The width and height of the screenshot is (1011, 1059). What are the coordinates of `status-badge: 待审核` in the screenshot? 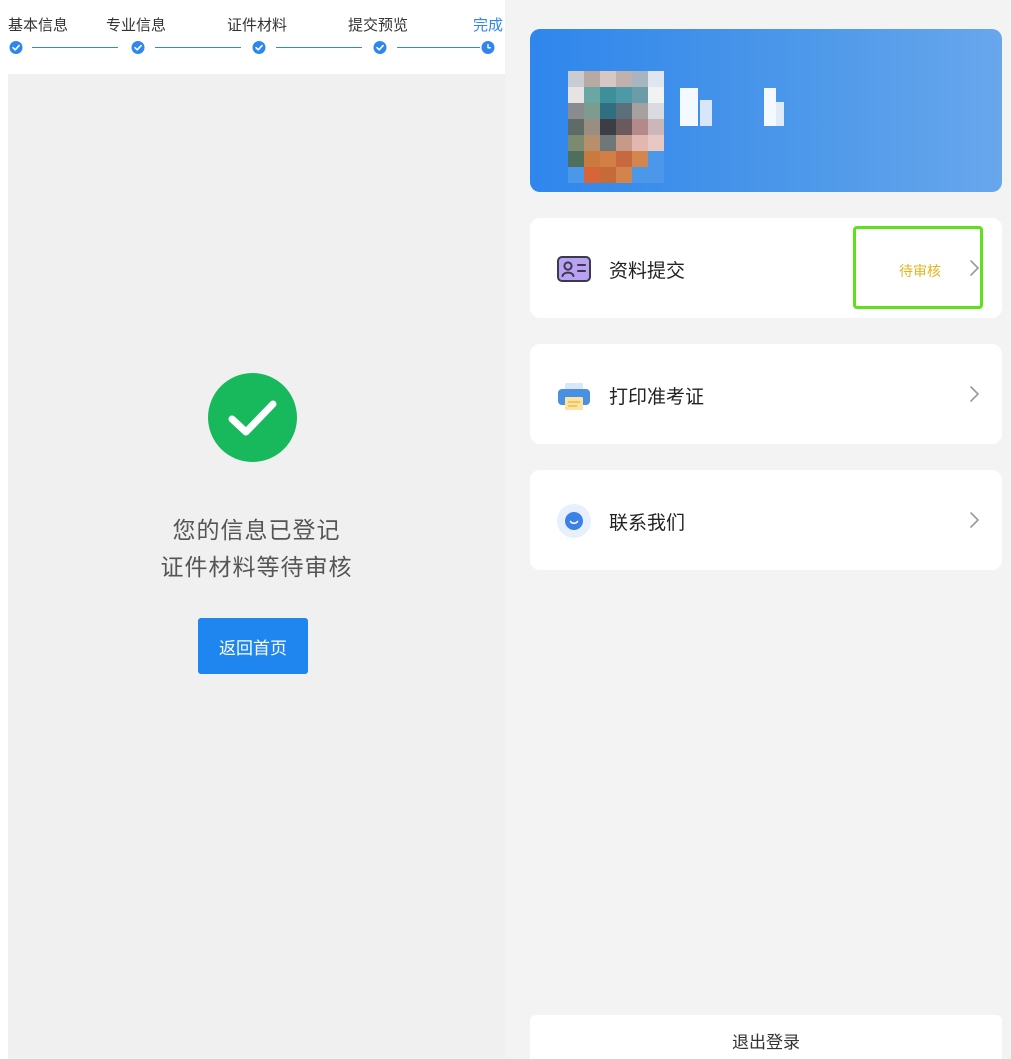 It's located at (920, 272).